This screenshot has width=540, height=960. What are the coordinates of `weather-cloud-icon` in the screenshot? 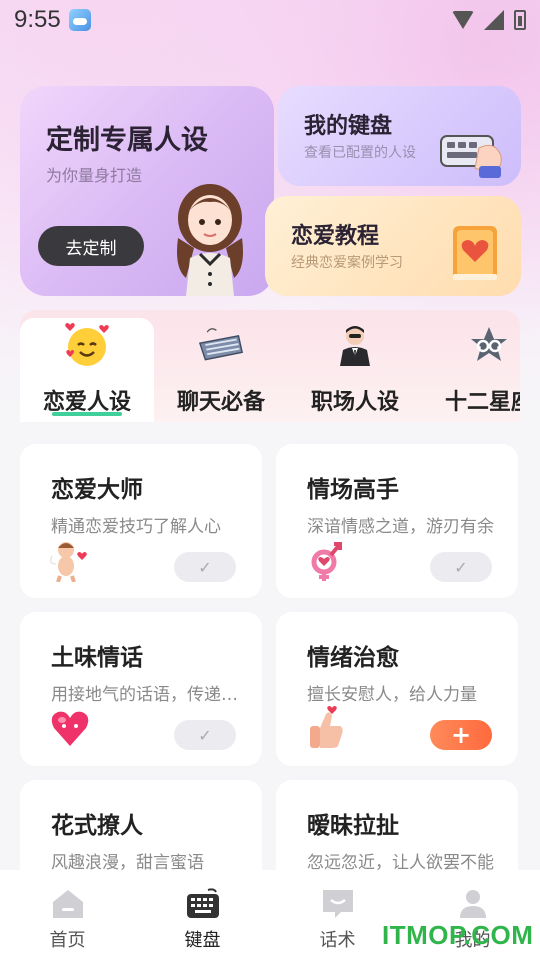 It's located at (79, 20).